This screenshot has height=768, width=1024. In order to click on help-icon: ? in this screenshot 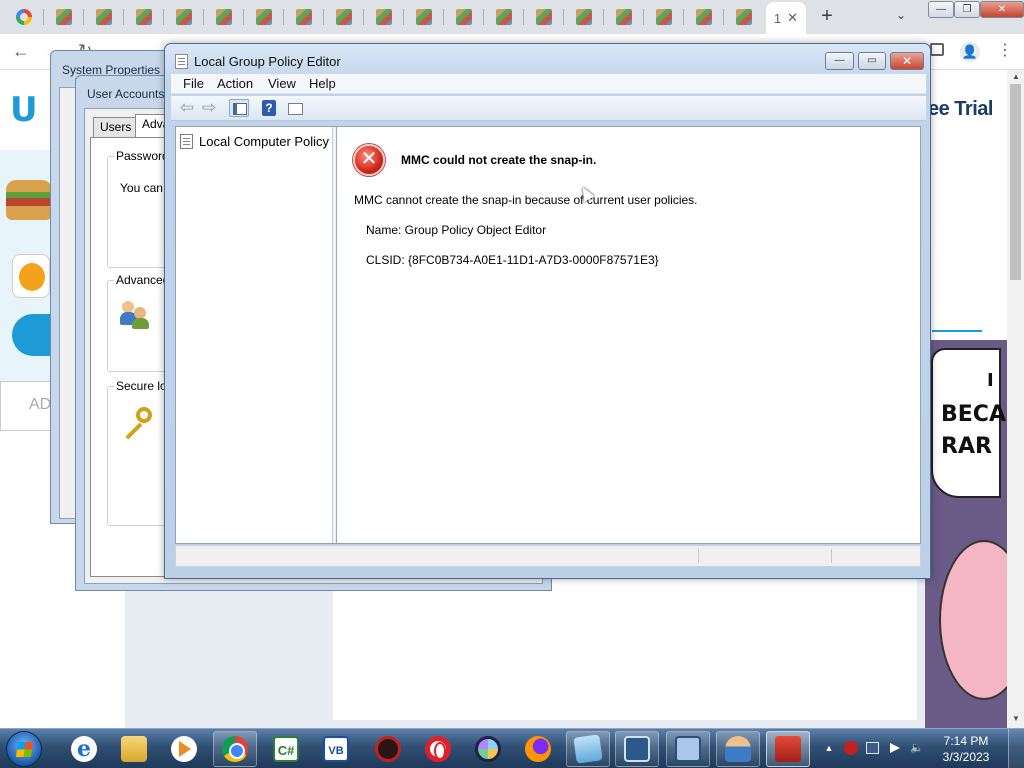, I will do `click(269, 108)`.